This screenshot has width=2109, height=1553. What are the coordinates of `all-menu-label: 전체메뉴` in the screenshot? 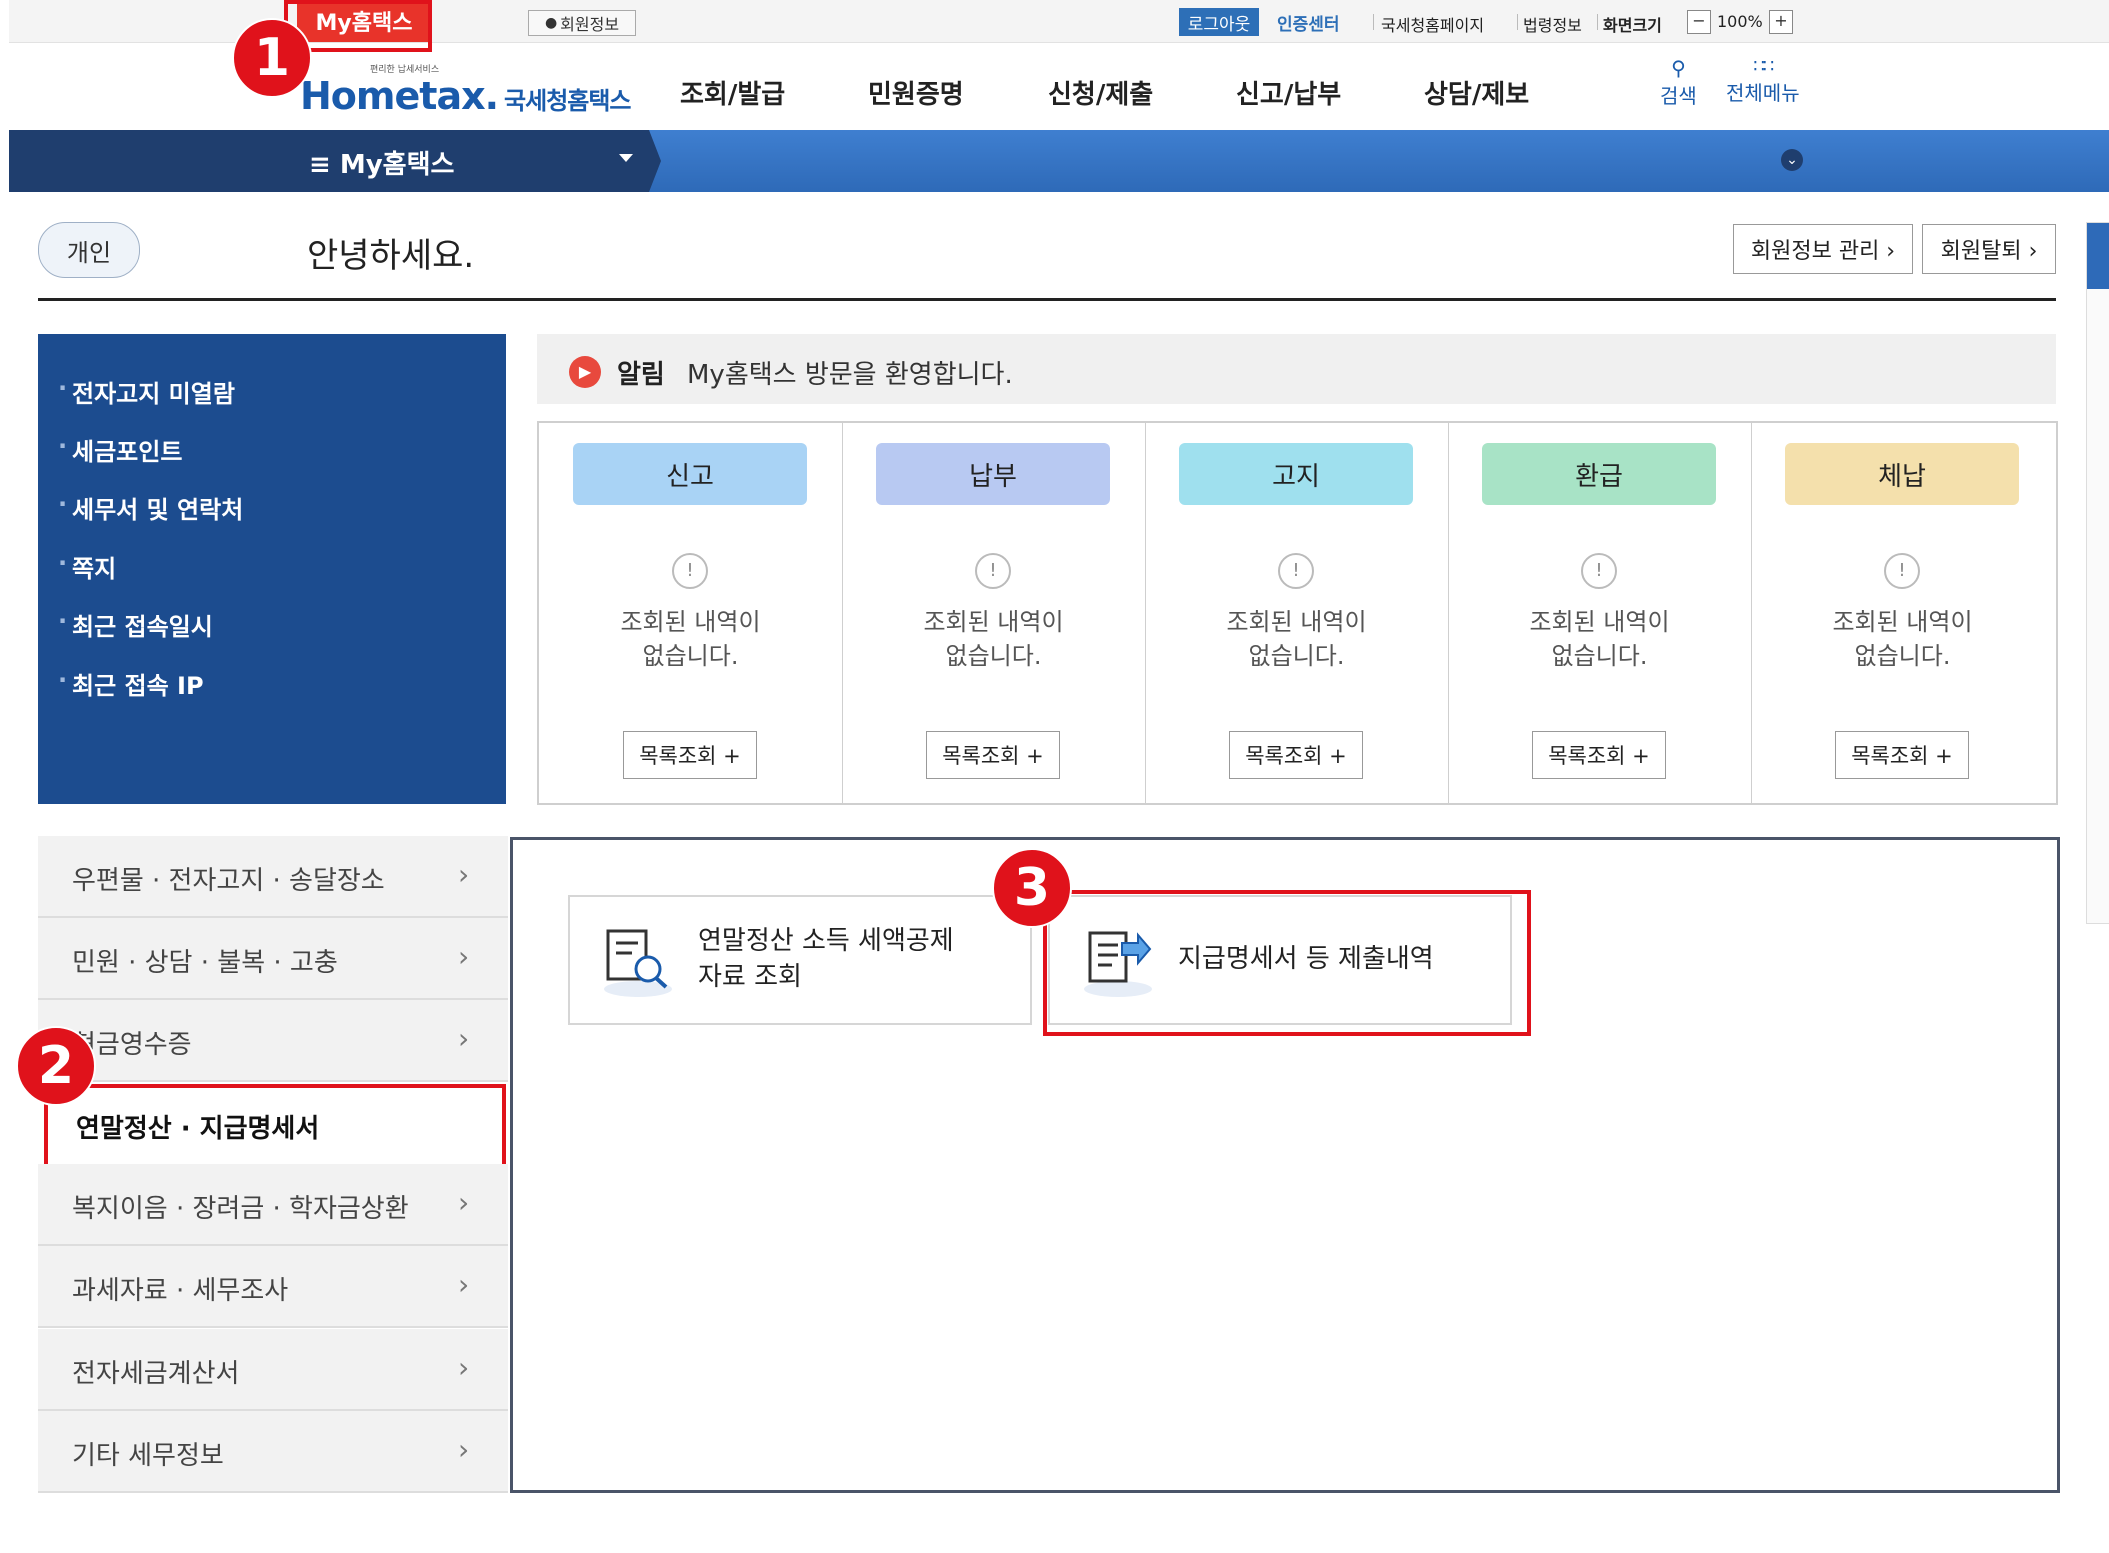 It's located at (1763, 93).